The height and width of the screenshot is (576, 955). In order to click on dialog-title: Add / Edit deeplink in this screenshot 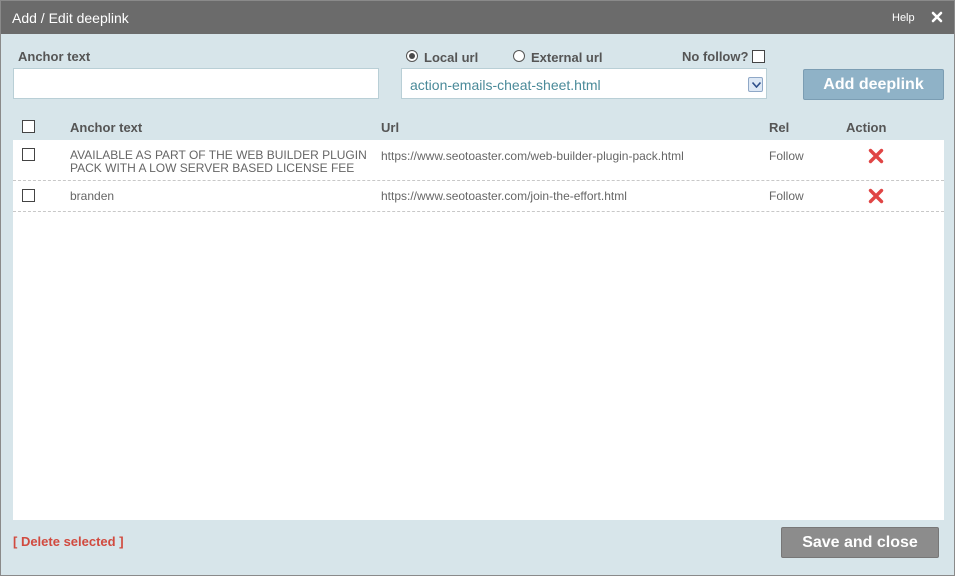, I will do `click(70, 18)`.